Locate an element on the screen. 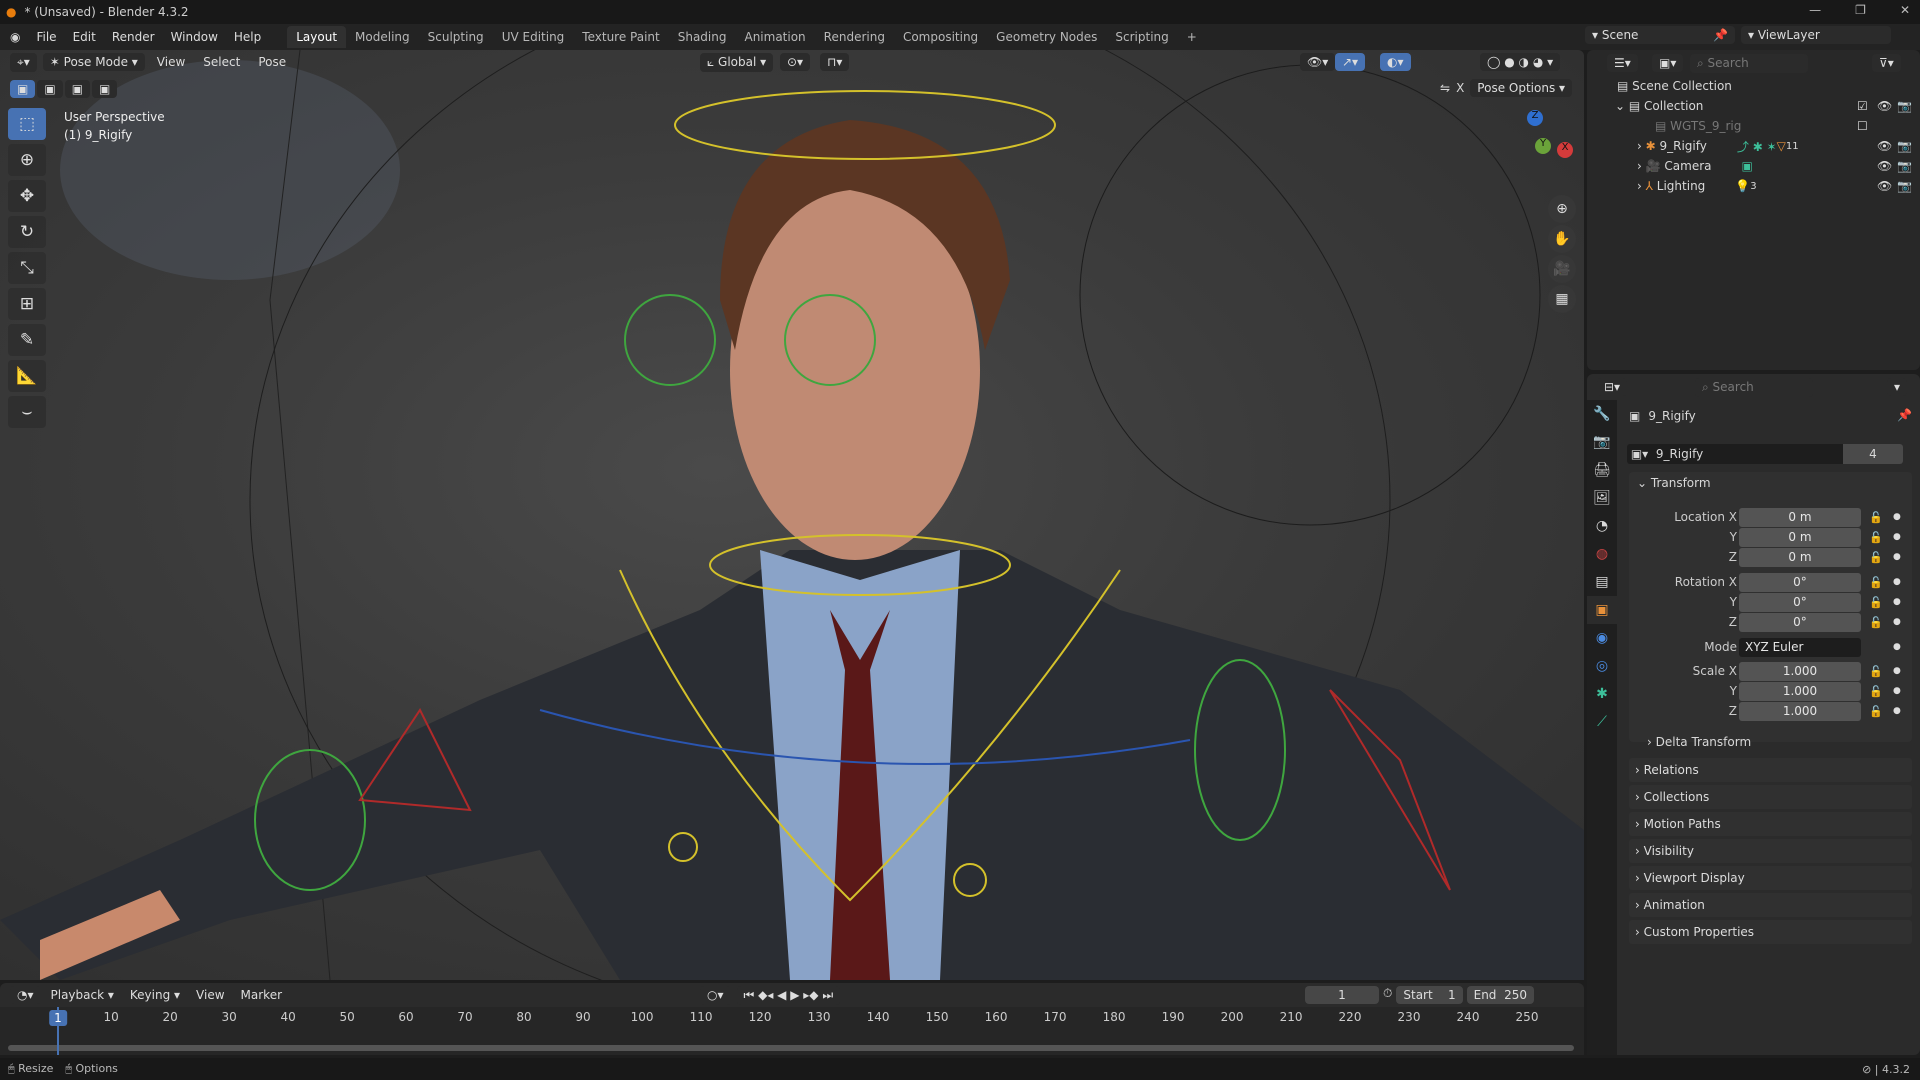 The height and width of the screenshot is (1080, 1920). scale-x-field: 1.000 is located at coordinates (1800, 671).